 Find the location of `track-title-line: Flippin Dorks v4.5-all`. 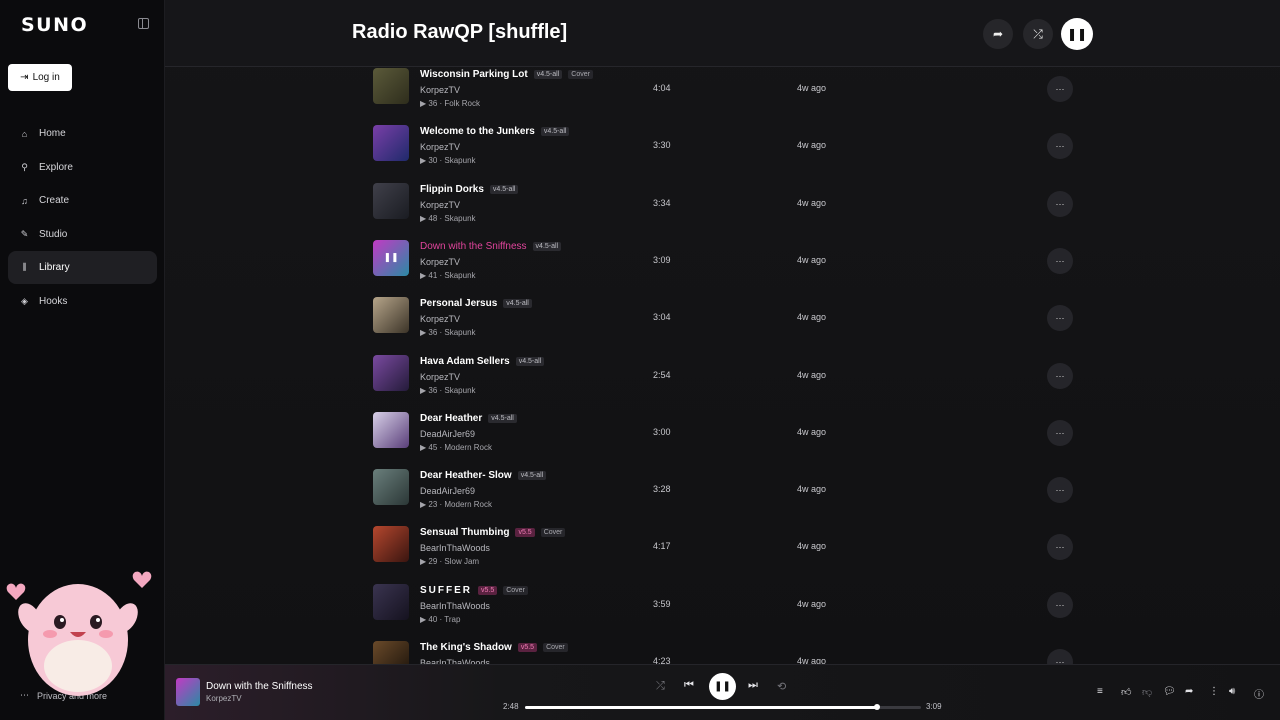

track-title-line: Flippin Dorks v4.5-all is located at coordinates (469, 189).